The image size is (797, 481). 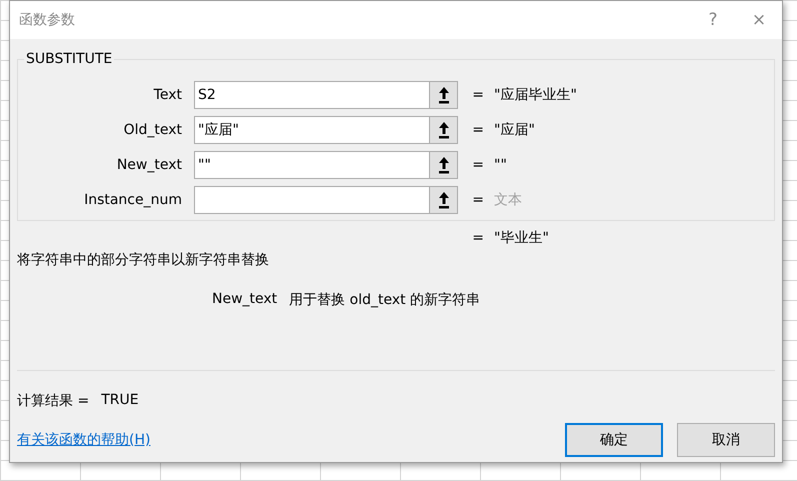 I want to click on argument-value: "", so click(x=500, y=164).